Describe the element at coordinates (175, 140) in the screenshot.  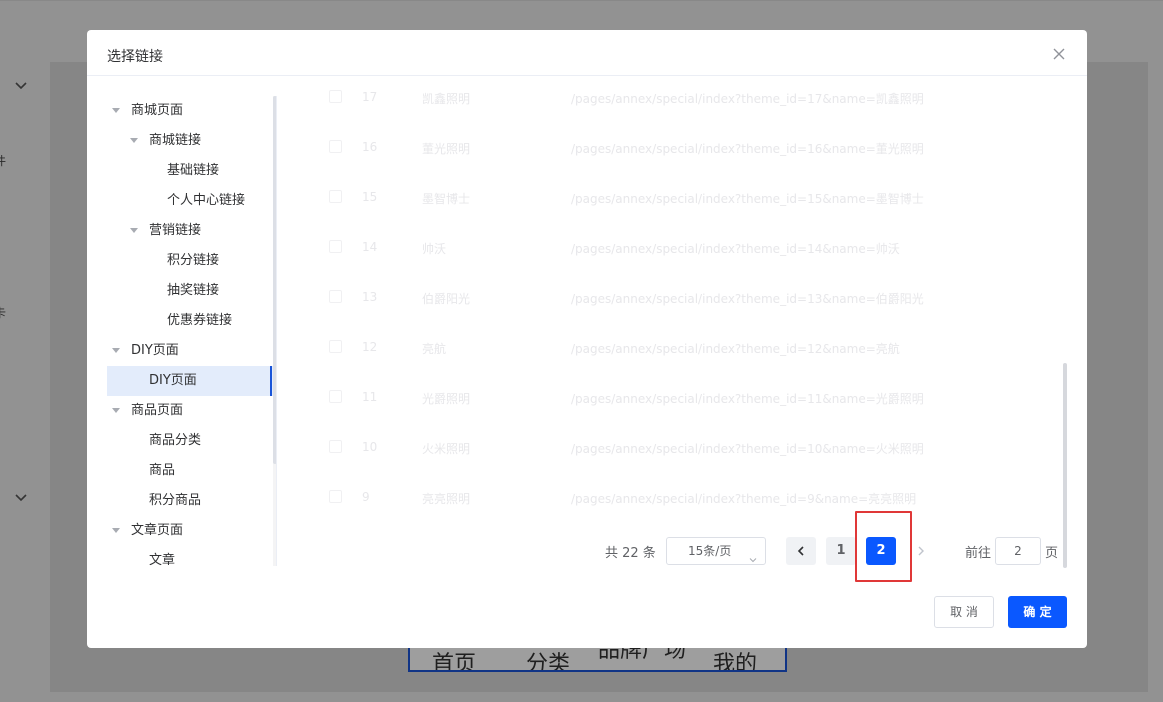
I see `tree-node-label: 商城链接` at that location.